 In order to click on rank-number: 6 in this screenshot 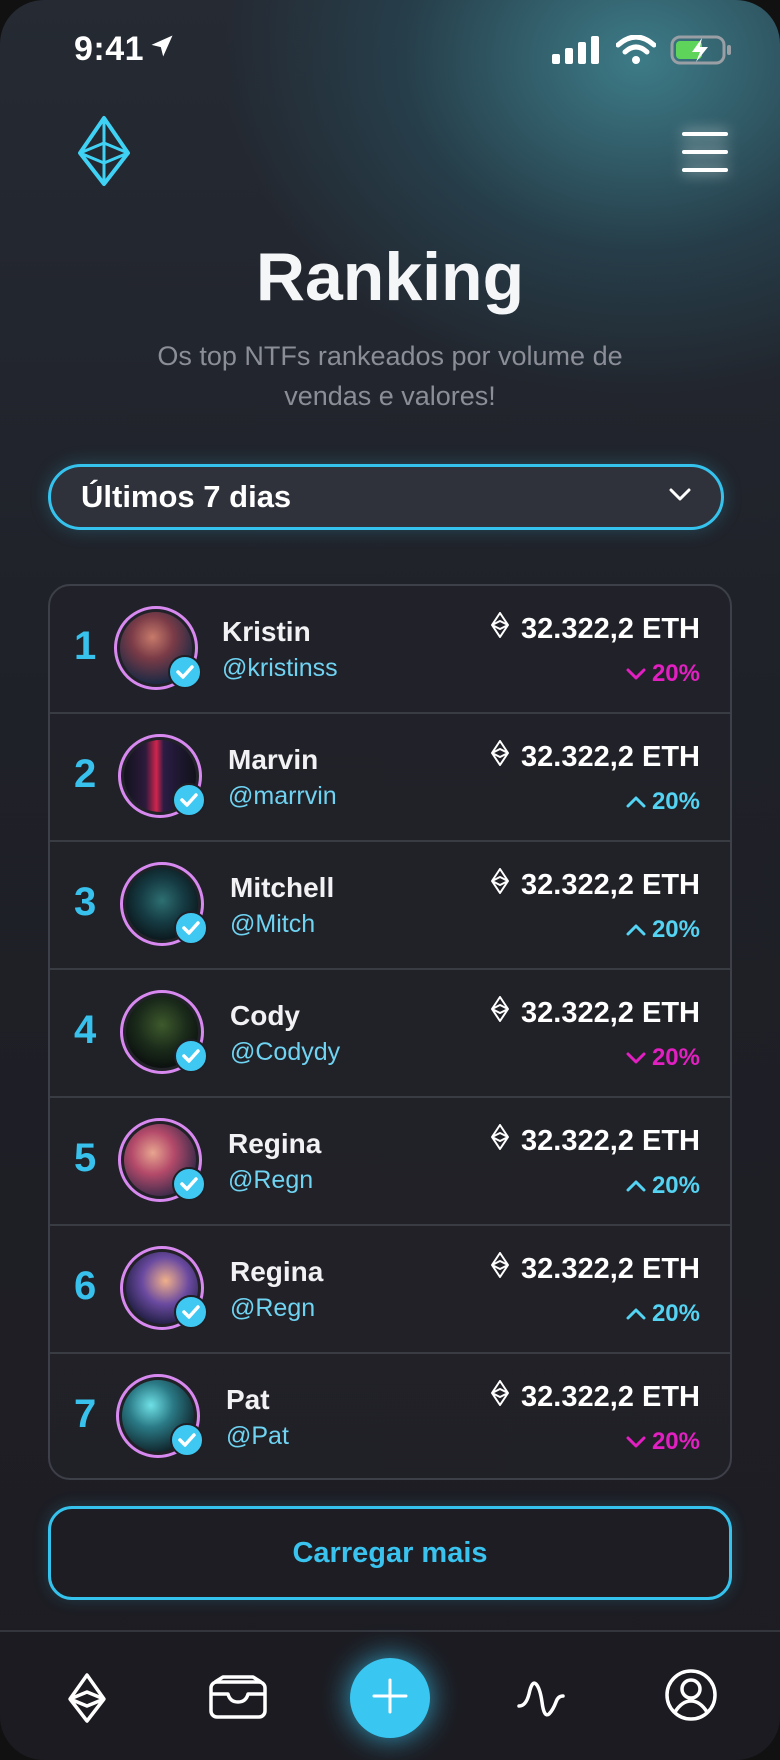, I will do `click(85, 1286)`.